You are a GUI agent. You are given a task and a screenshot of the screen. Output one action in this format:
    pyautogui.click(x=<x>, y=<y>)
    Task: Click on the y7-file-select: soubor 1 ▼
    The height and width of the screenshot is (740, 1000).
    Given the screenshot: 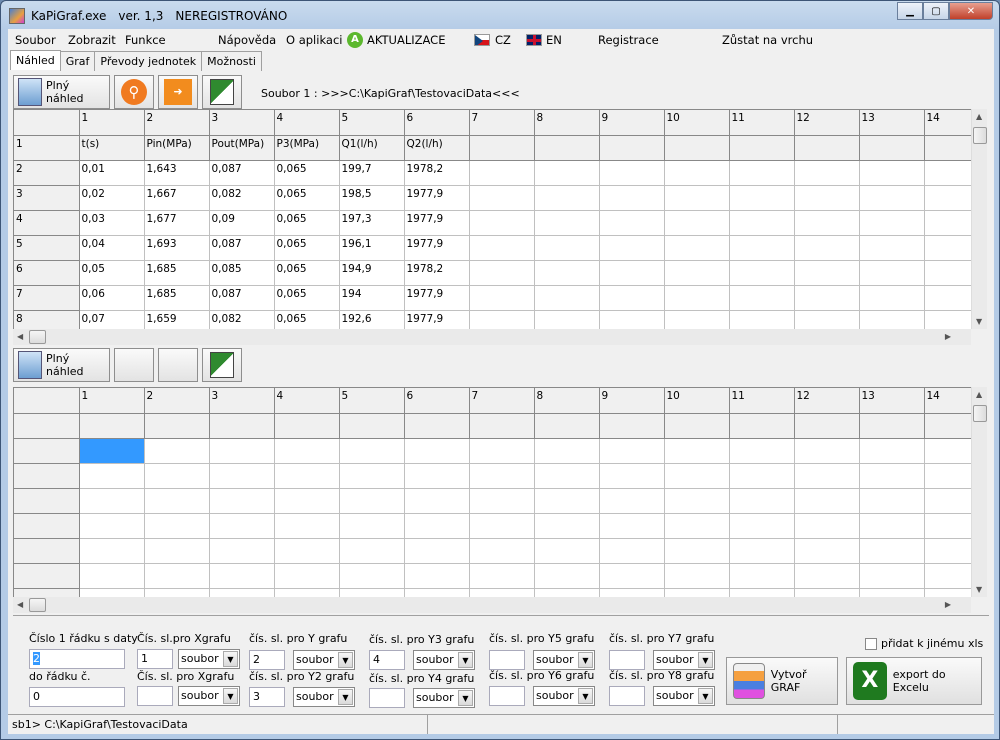 What is the action you would take?
    pyautogui.click(x=684, y=660)
    